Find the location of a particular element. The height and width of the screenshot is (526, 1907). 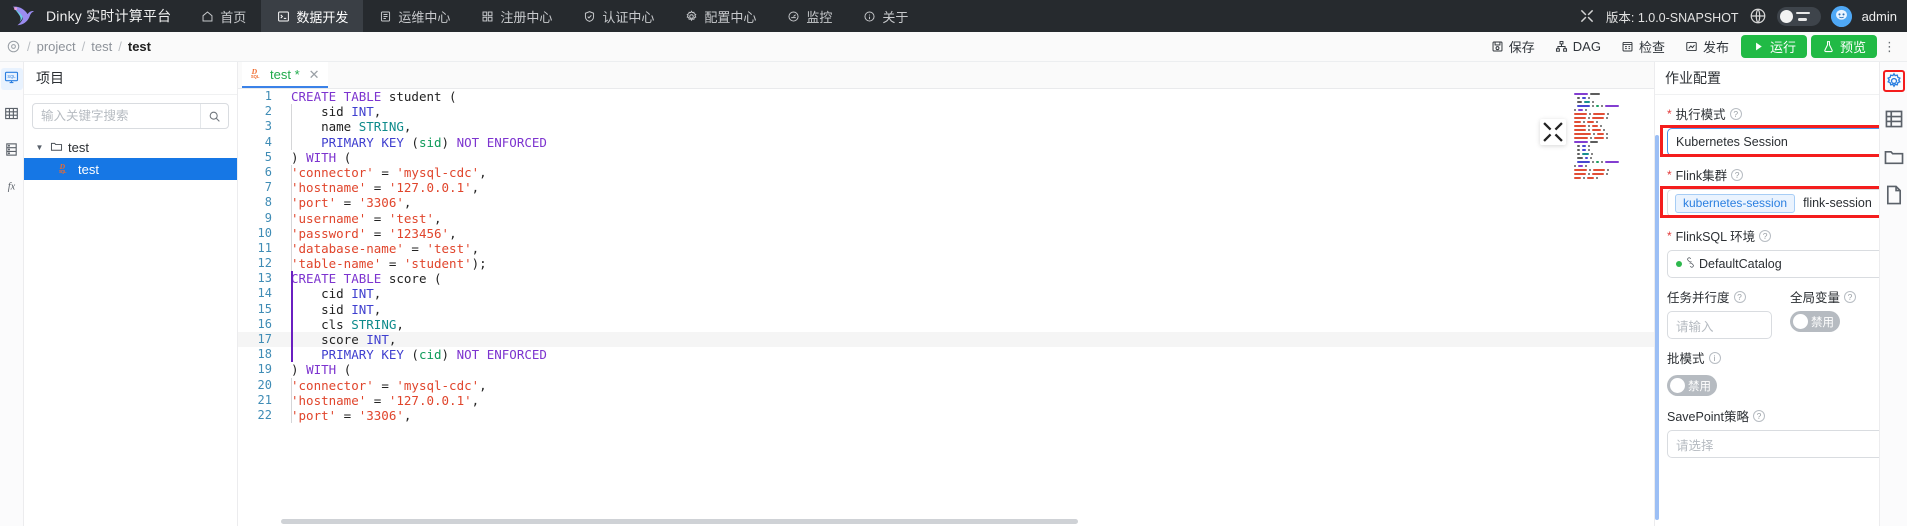

check-list-icon is located at coordinates (1627, 46).